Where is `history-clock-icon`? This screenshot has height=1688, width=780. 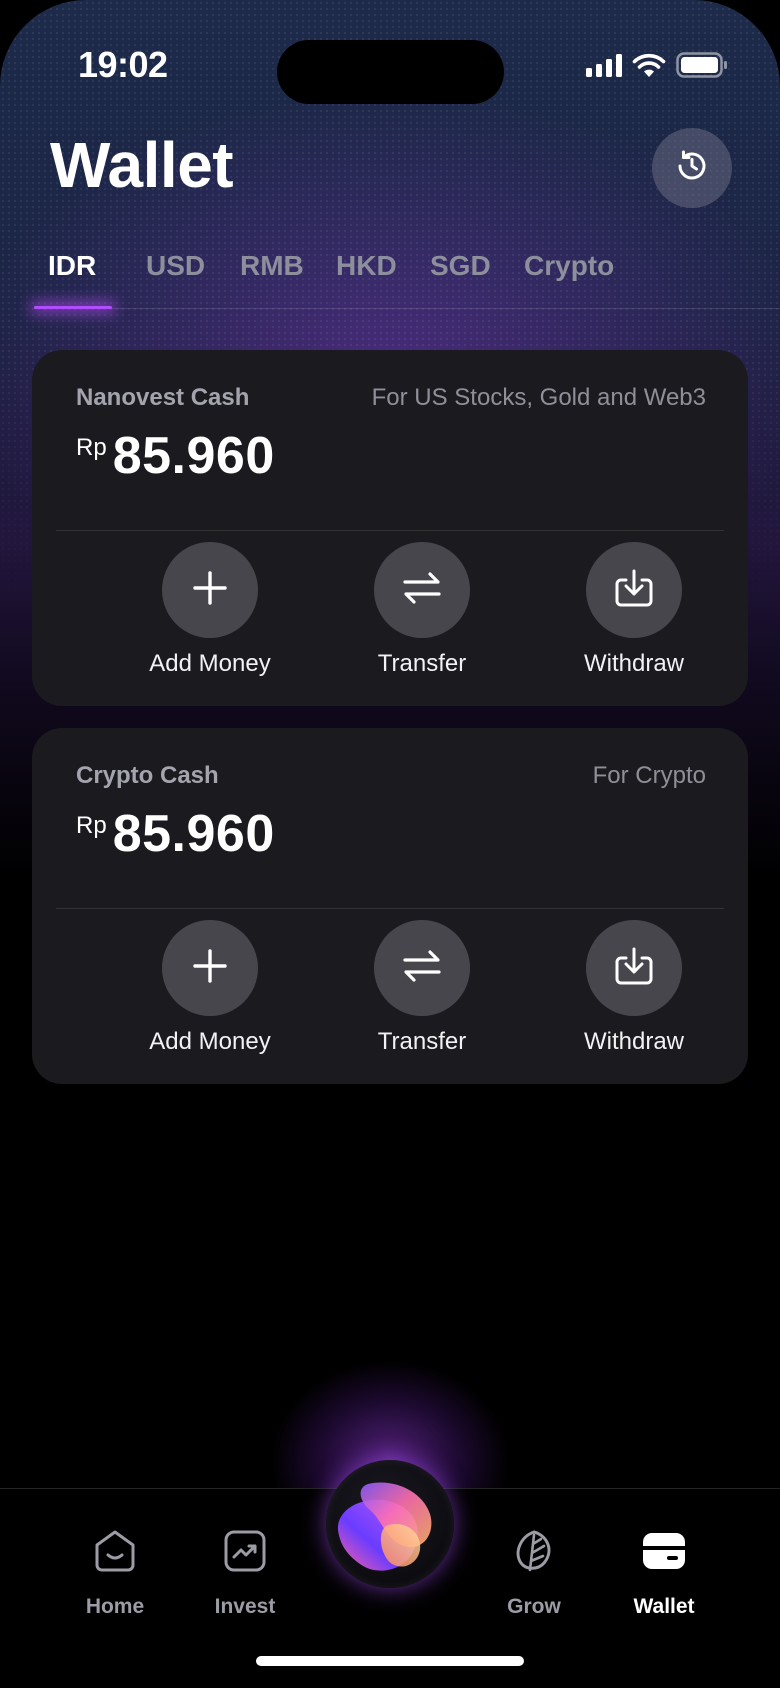
history-clock-icon is located at coordinates (692, 168).